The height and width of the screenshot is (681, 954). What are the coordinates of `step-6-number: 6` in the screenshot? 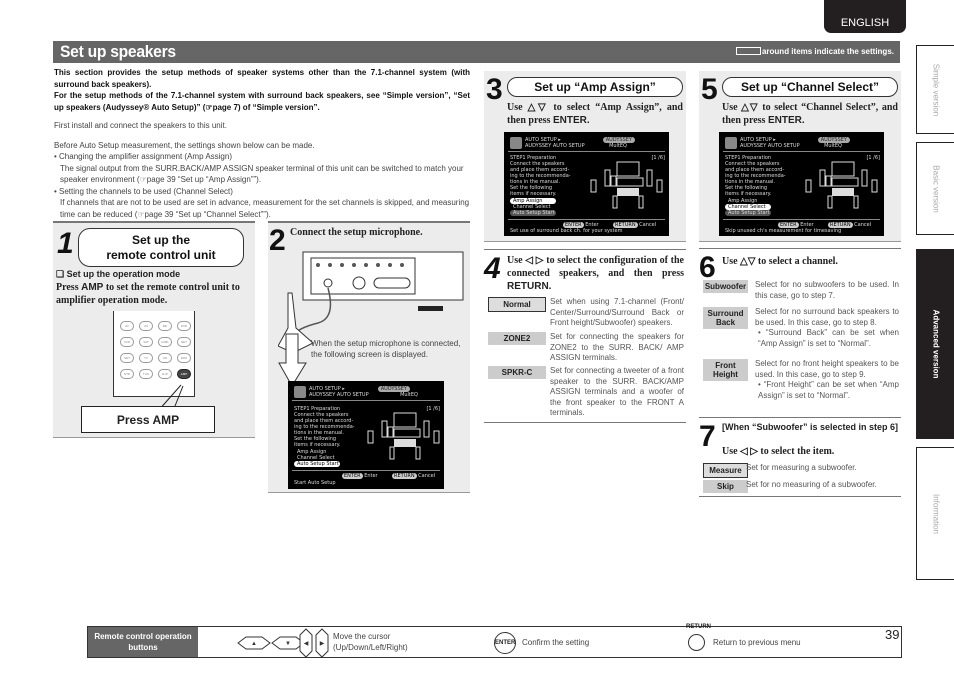 It's located at (707, 267).